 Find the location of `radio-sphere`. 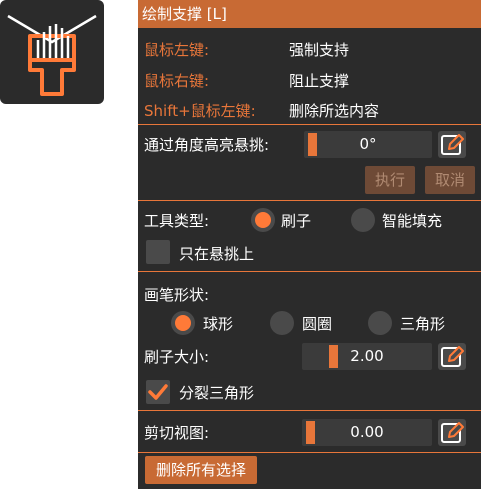

radio-sphere is located at coordinates (183, 323).